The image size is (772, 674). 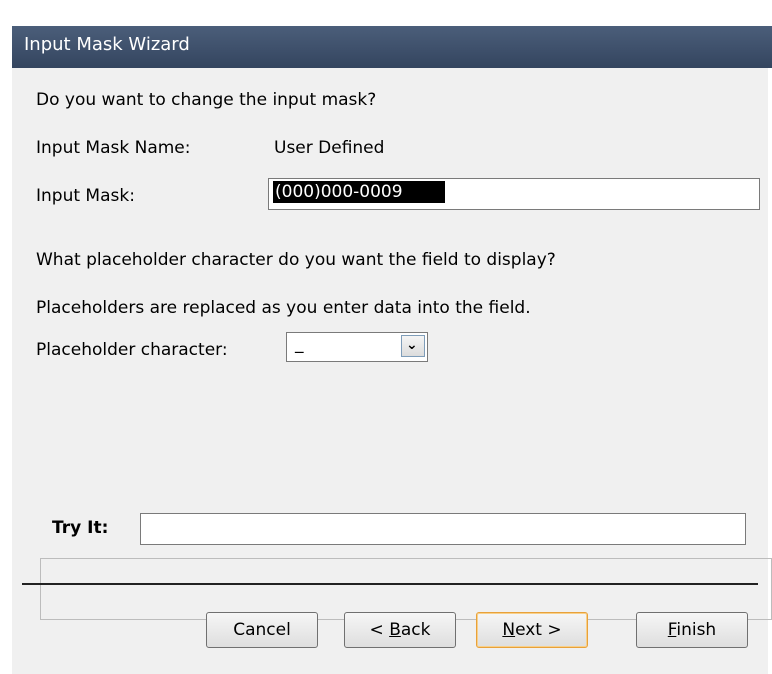 I want to click on finish-button: Finish, so click(x=692, y=630).